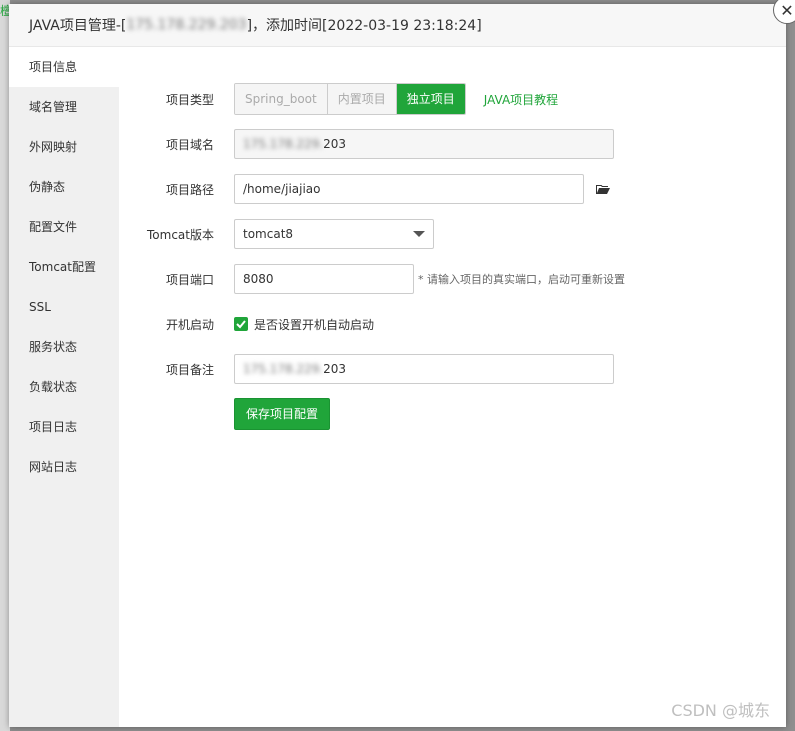 This screenshot has width=795, height=731. I want to click on sidebar-item-label: Tomcat配置, so click(62, 267).